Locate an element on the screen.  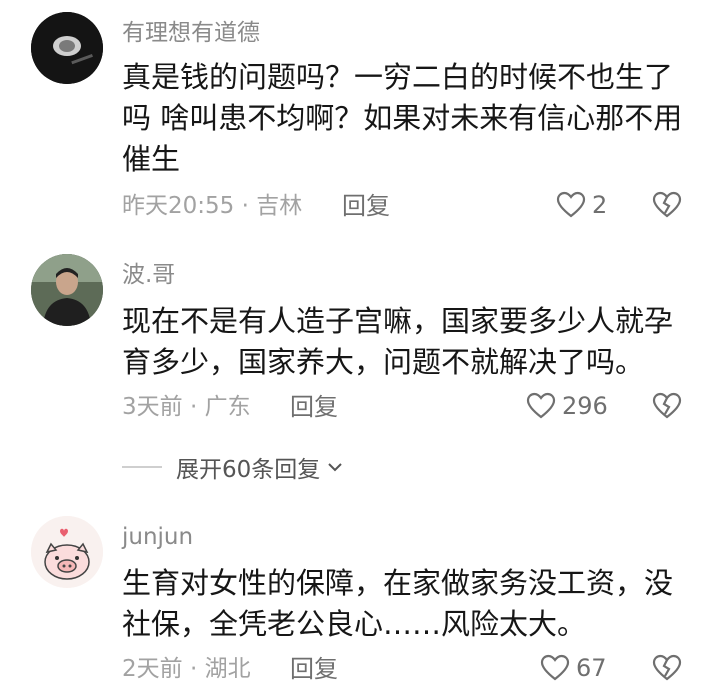
chevron-down-icon is located at coordinates (335, 467).